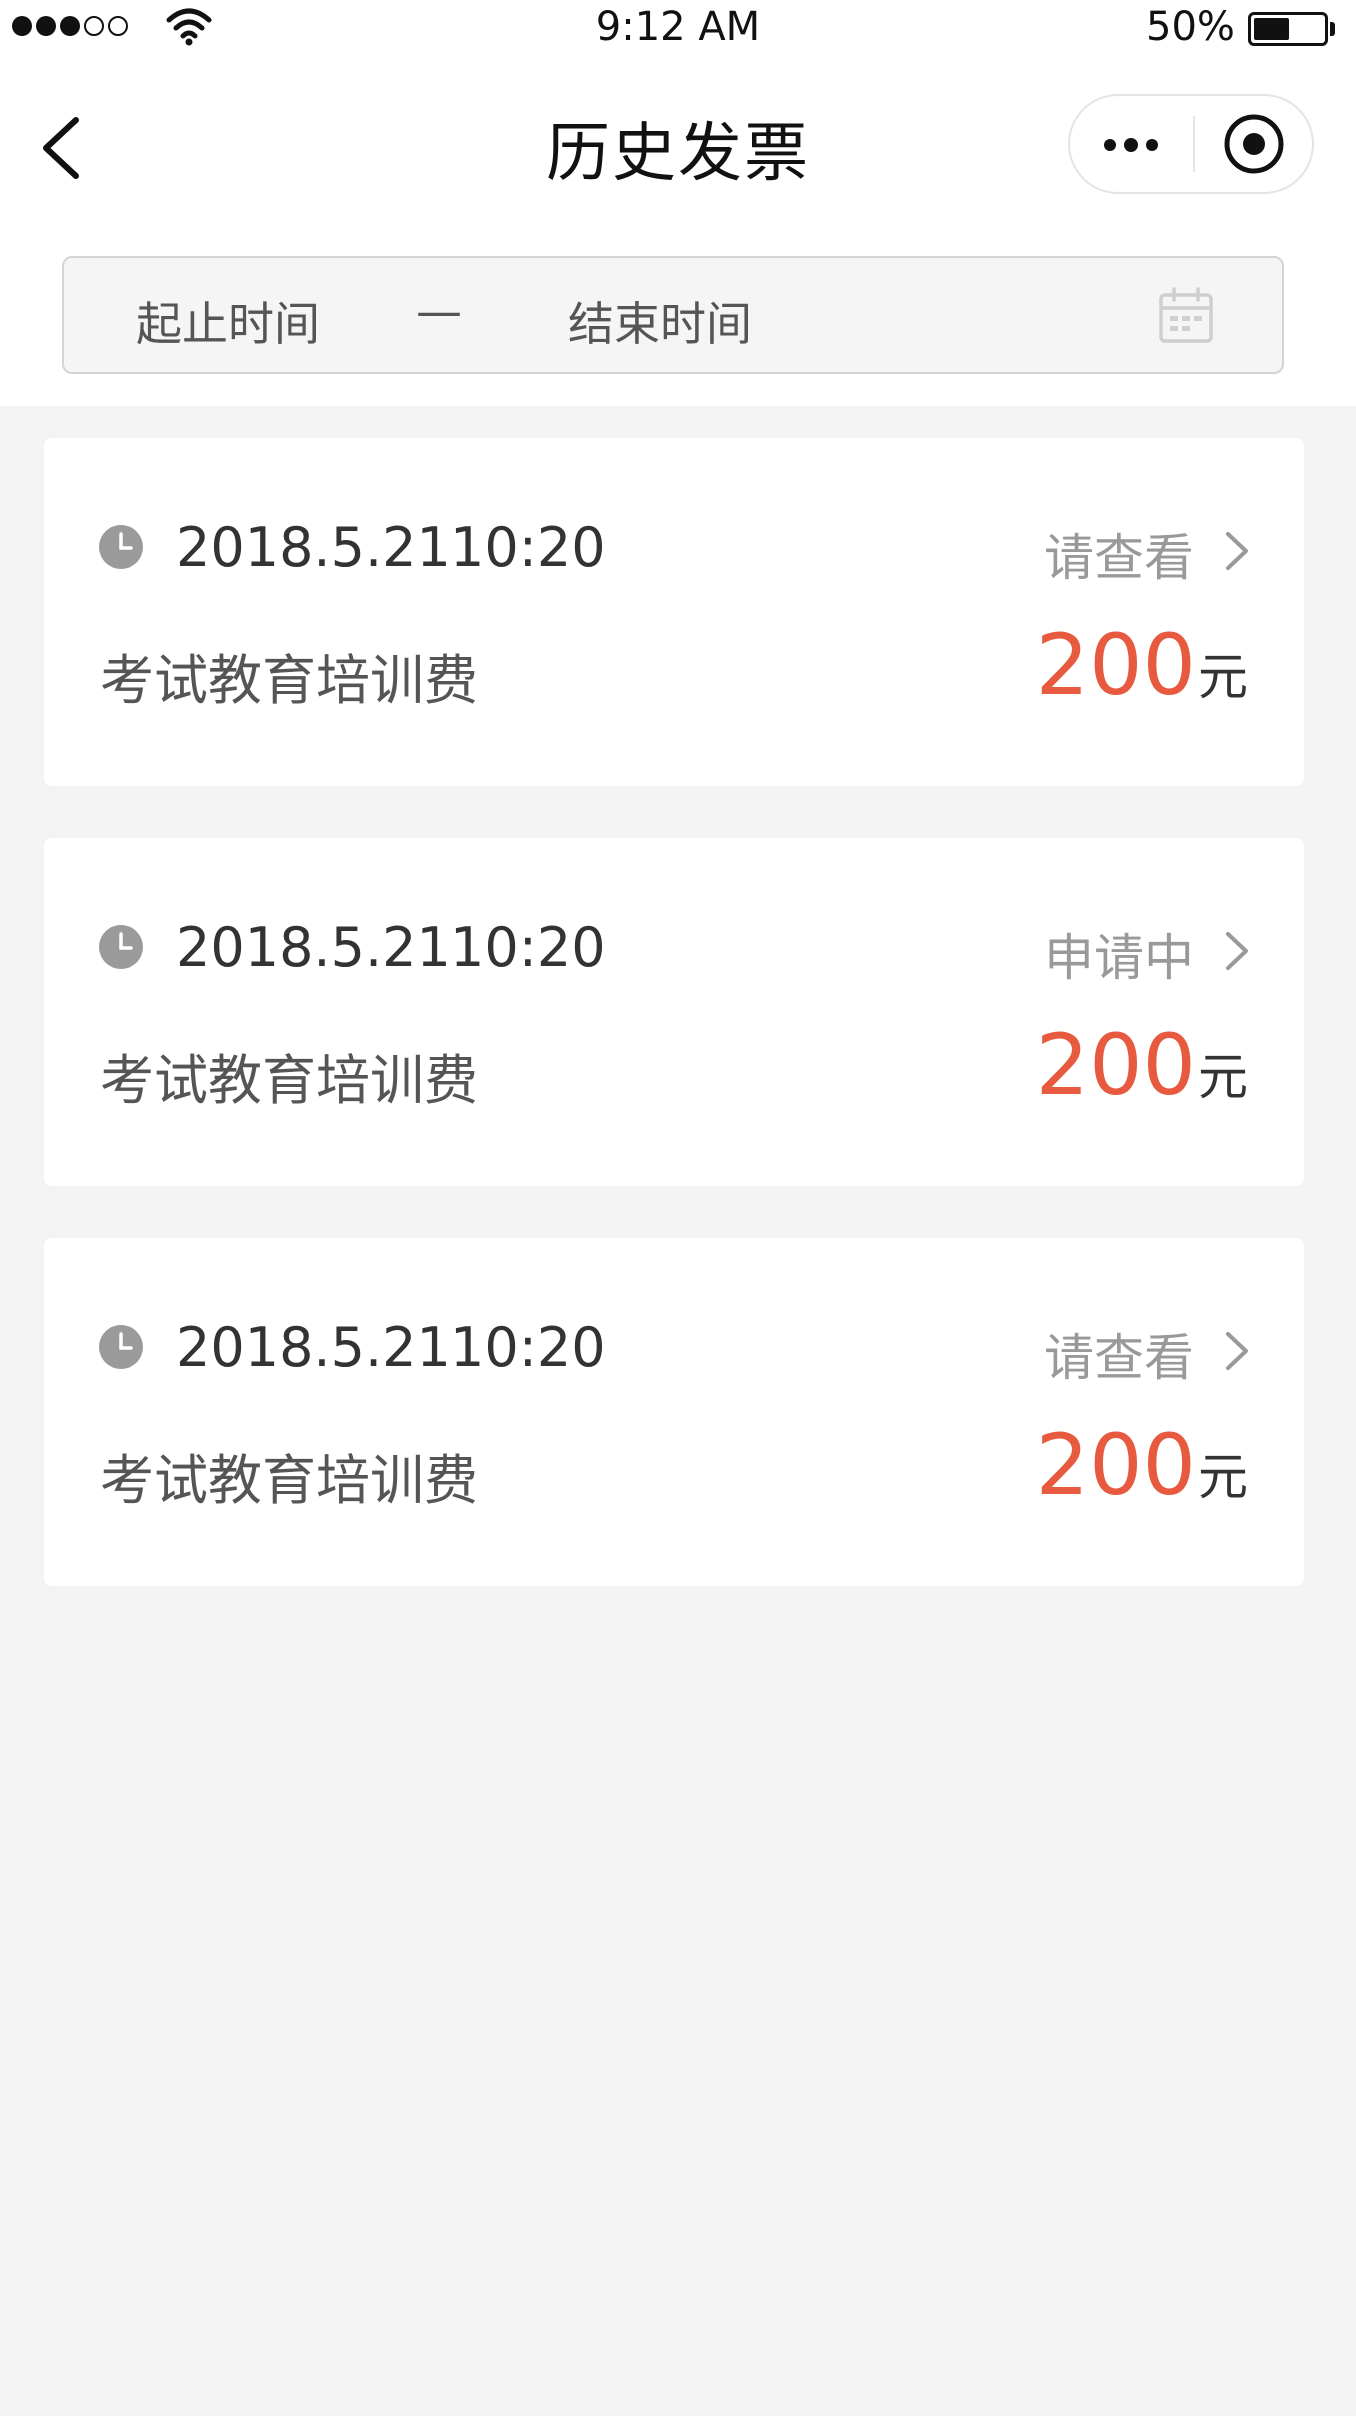 This screenshot has height=2416, width=1356. What do you see at coordinates (1119, 954) in the screenshot?
I see `invoice-status: 申请中` at bounding box center [1119, 954].